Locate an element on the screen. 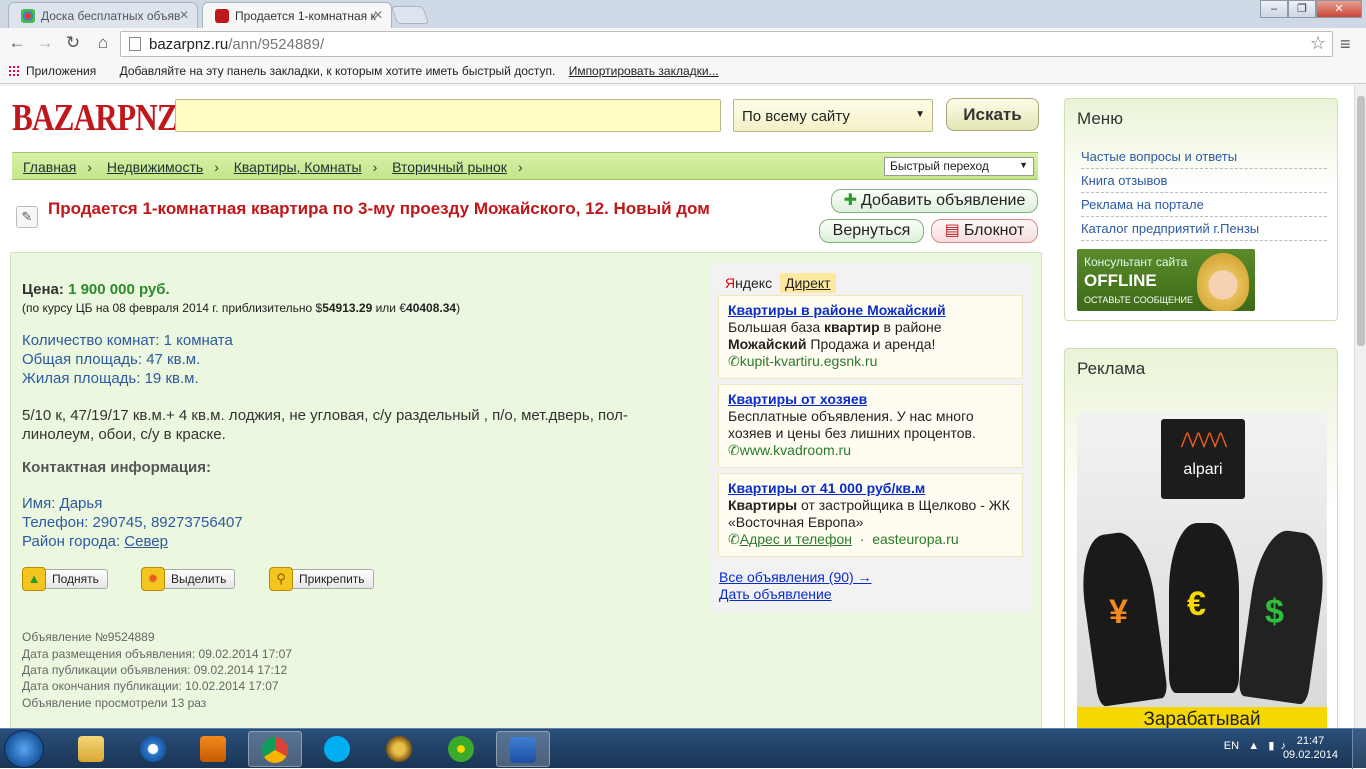  alpari-brand: alpari is located at coordinates (1203, 469).